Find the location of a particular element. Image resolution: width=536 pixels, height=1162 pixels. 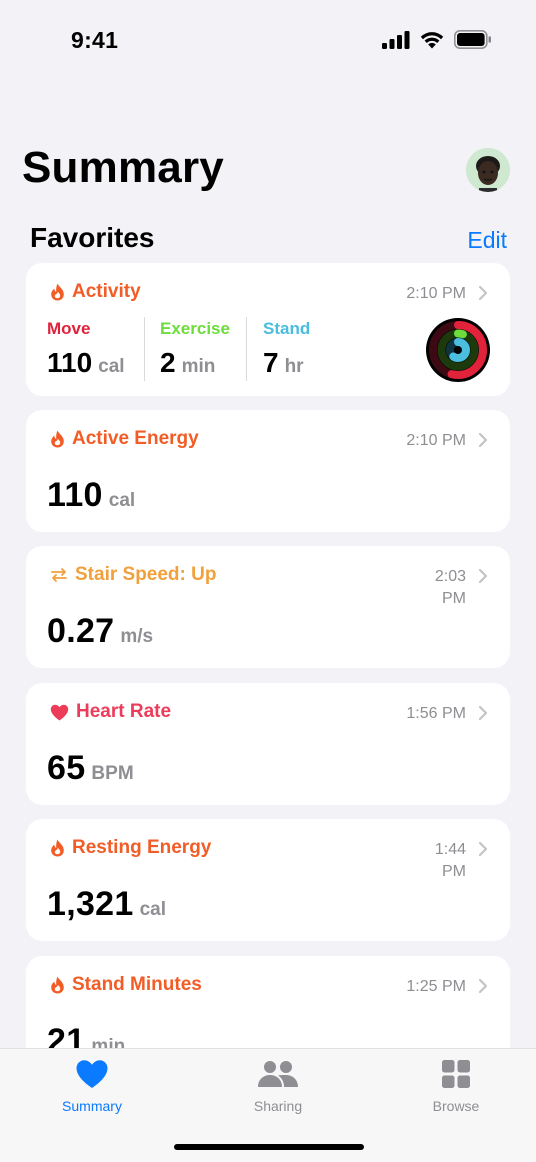

exercise-value: 2 is located at coordinates (168, 362).